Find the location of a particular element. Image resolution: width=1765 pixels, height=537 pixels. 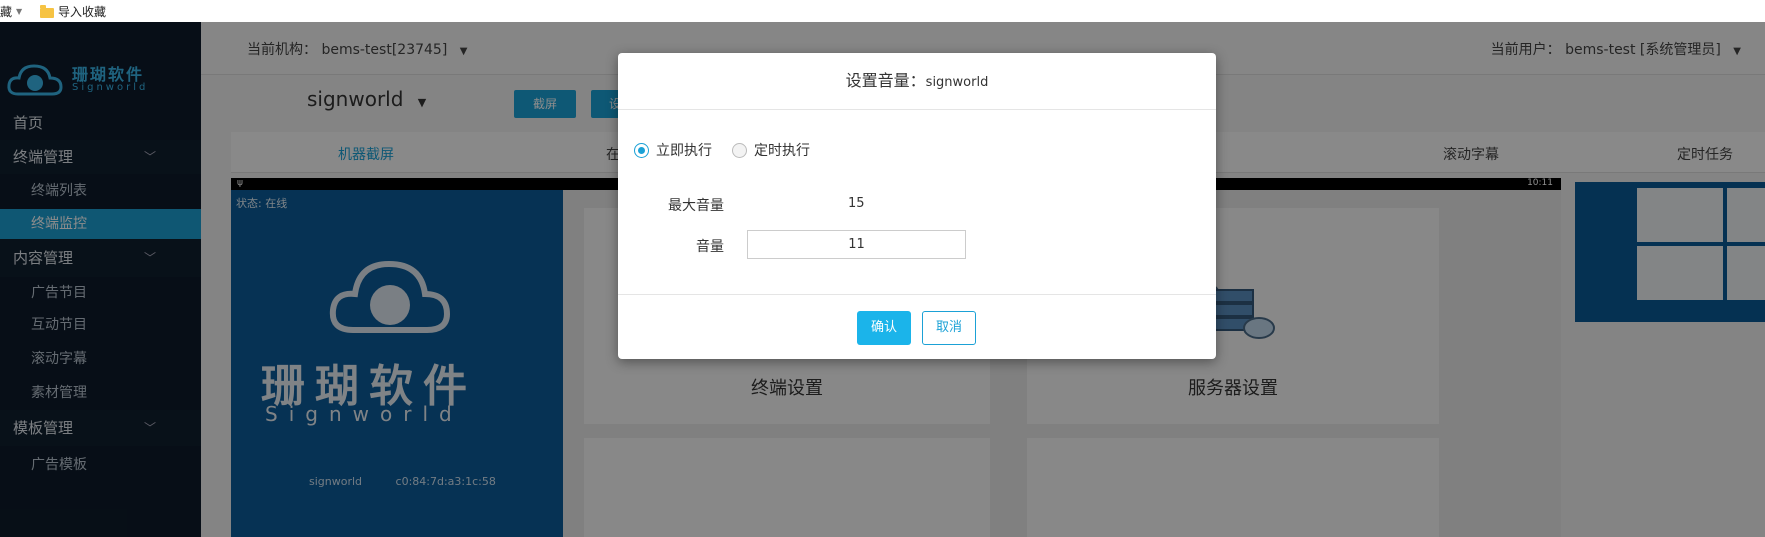

folder-icon is located at coordinates (47, 11).